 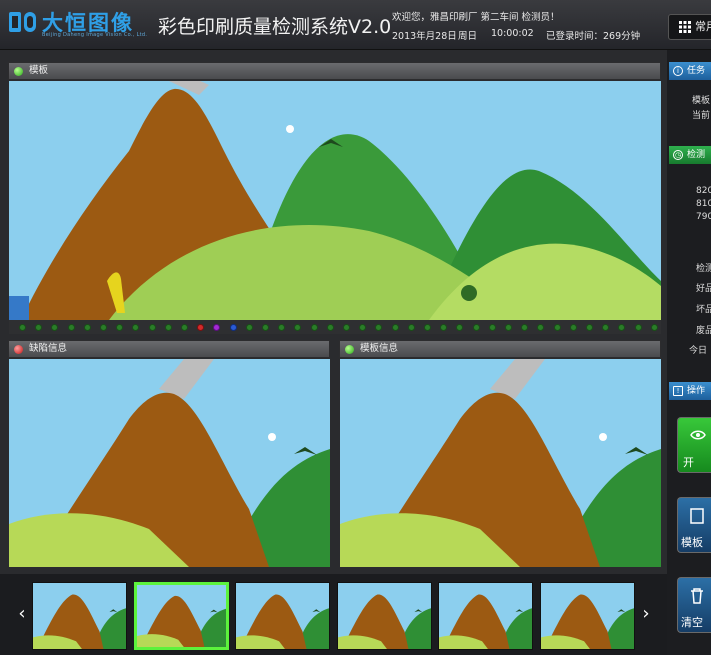 What do you see at coordinates (678, 391) in the screenshot?
I see `operation-icon: !` at bounding box center [678, 391].